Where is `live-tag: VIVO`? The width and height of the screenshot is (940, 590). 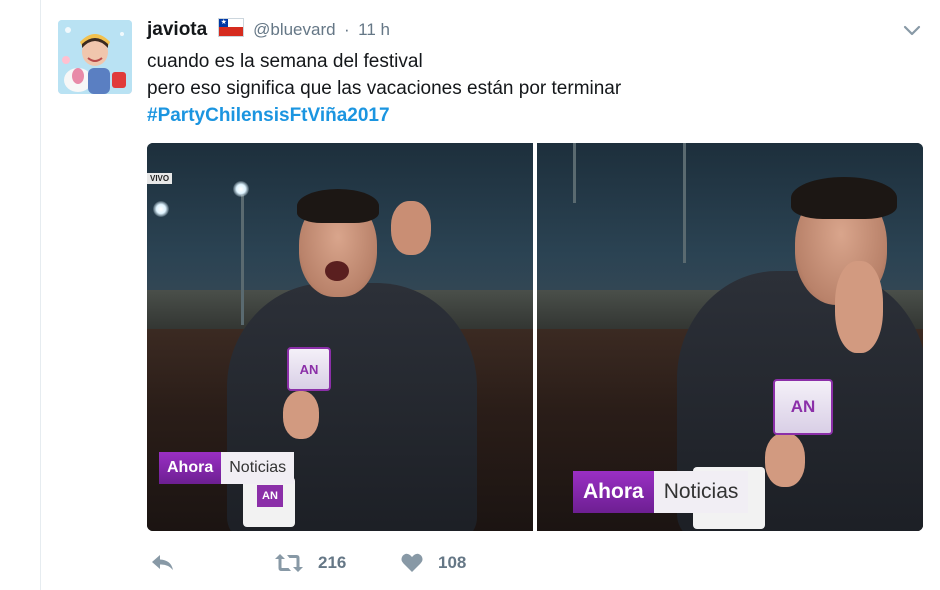
live-tag: VIVO is located at coordinates (160, 178).